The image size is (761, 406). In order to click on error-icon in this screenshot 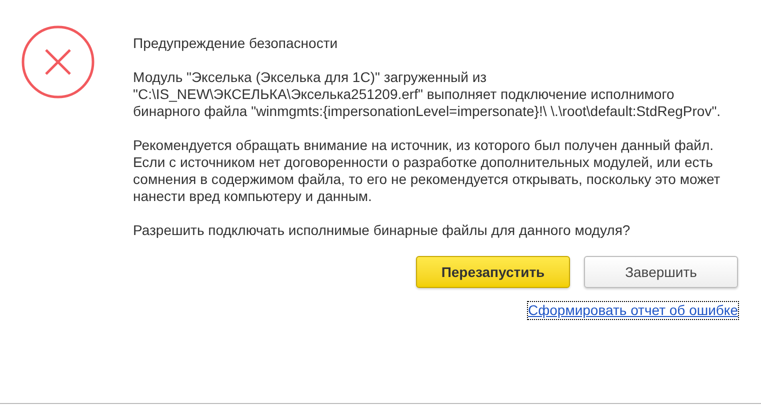, I will do `click(58, 62)`.